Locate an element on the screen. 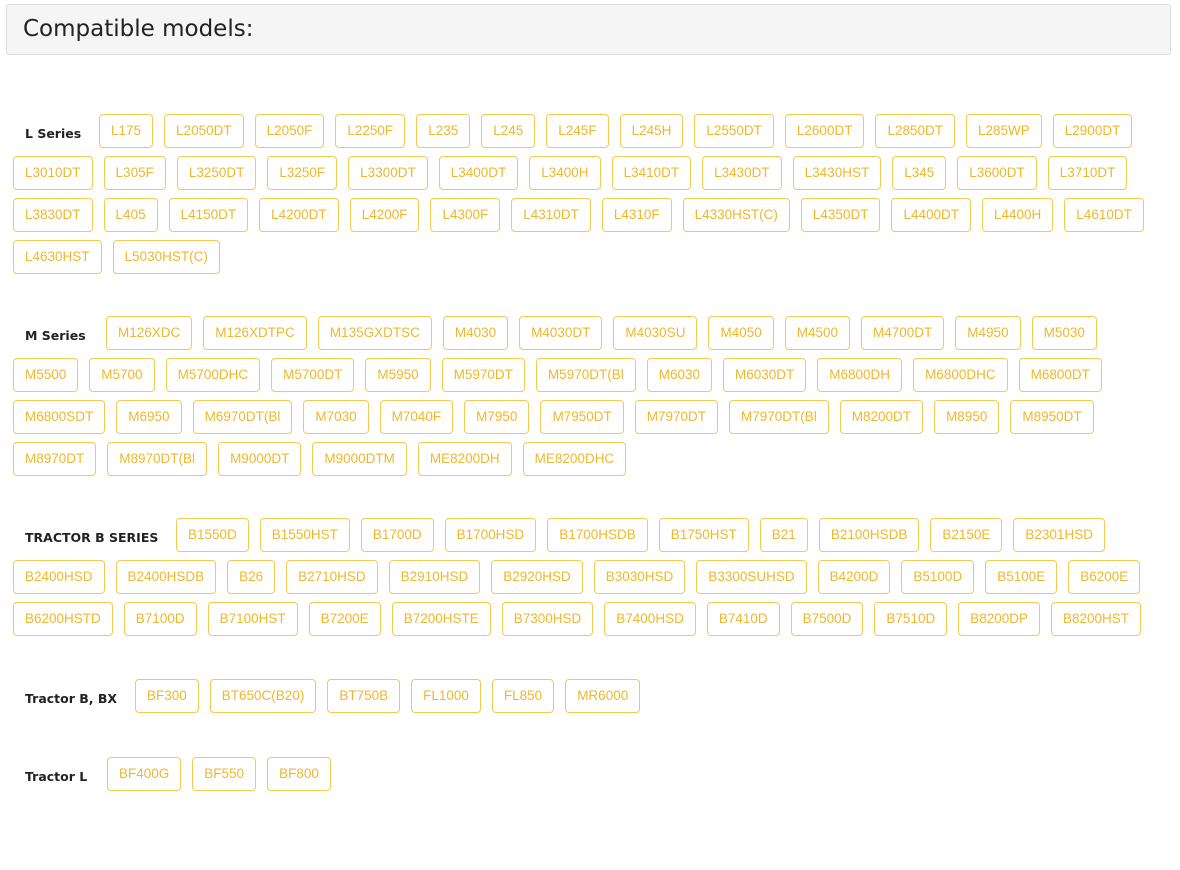  model-tag: M4950 is located at coordinates (988, 333).